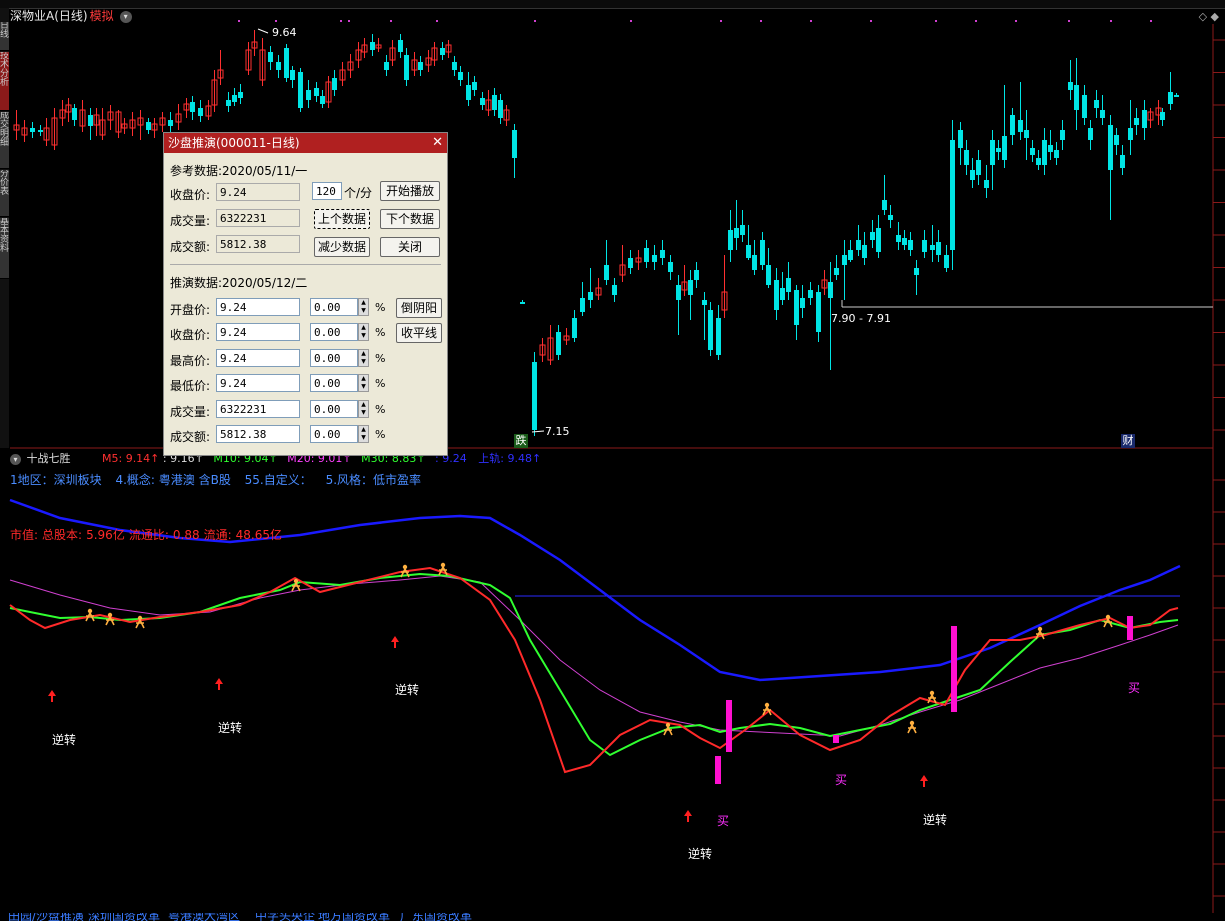  What do you see at coordinates (419, 333) in the screenshot?
I see `flat-close-button: 收平线` at bounding box center [419, 333].